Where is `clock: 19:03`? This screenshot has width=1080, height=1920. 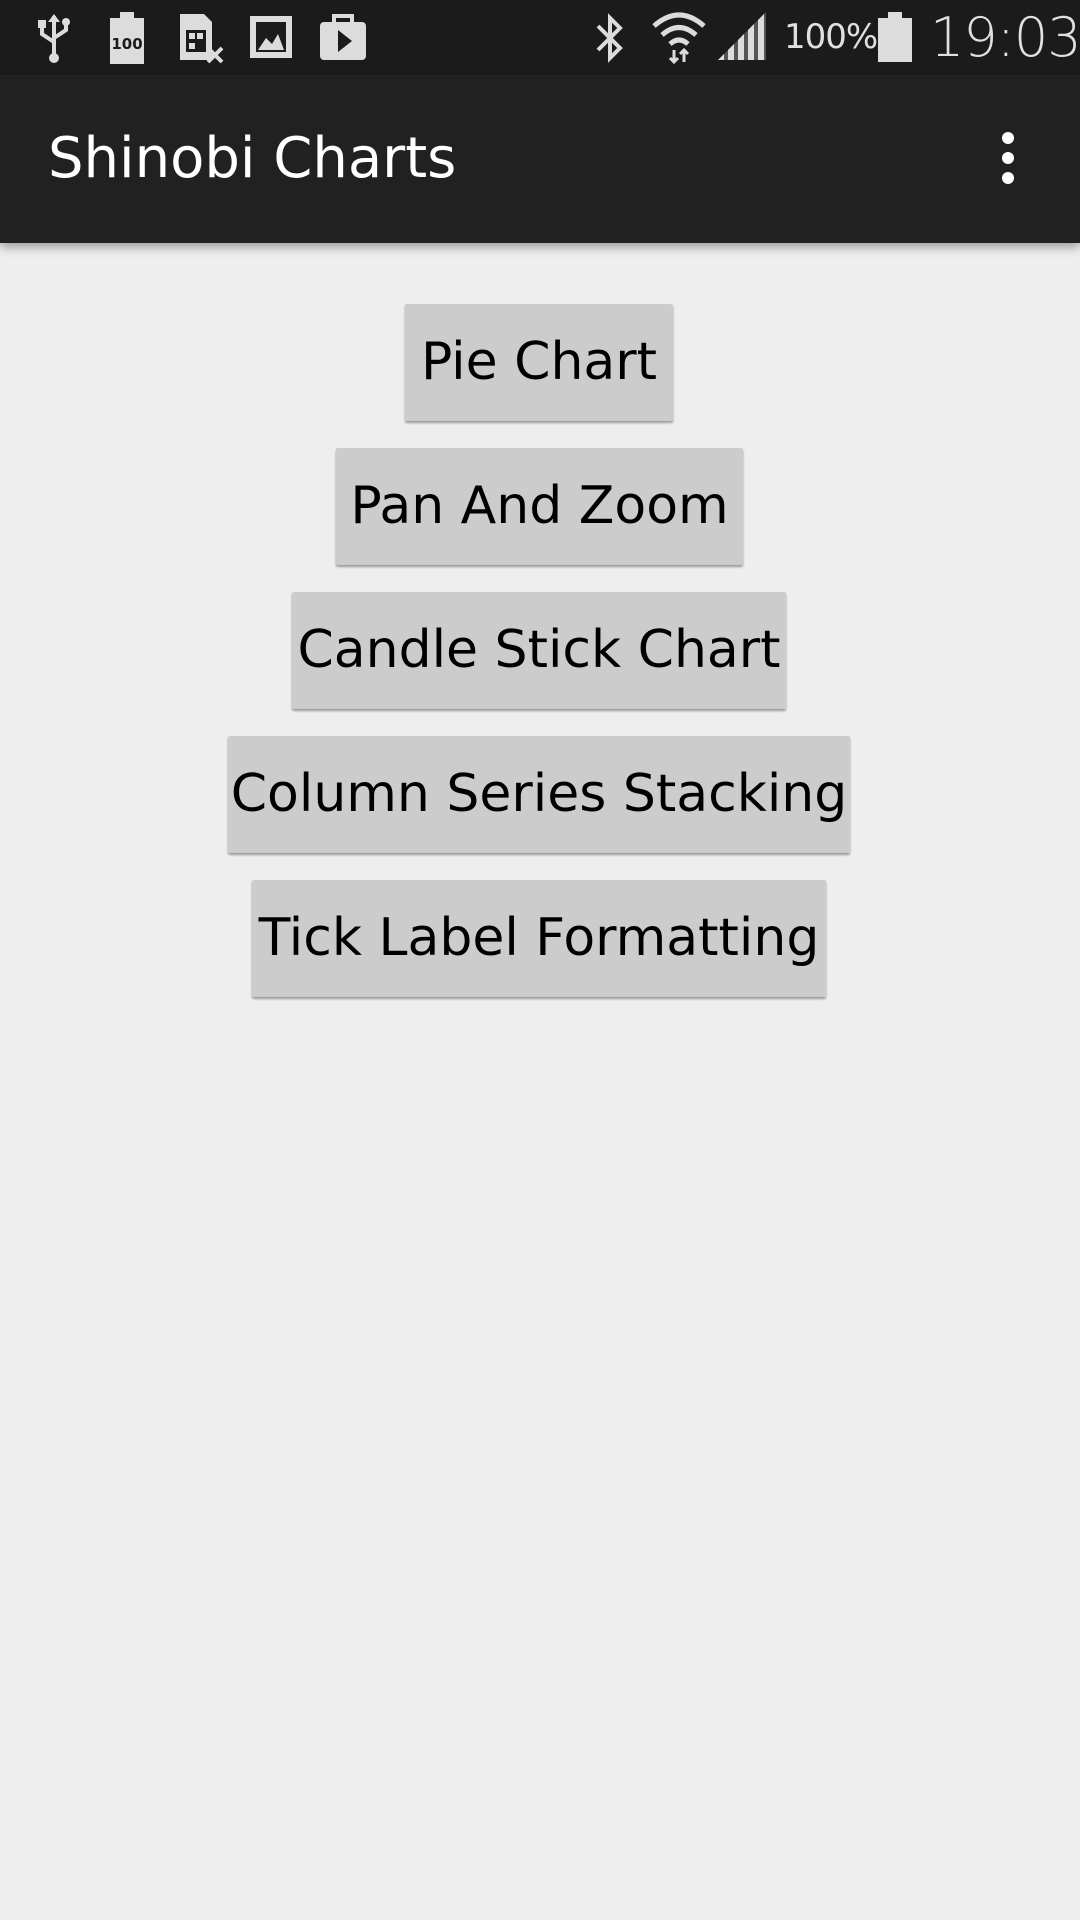 clock: 19:03 is located at coordinates (1005, 37).